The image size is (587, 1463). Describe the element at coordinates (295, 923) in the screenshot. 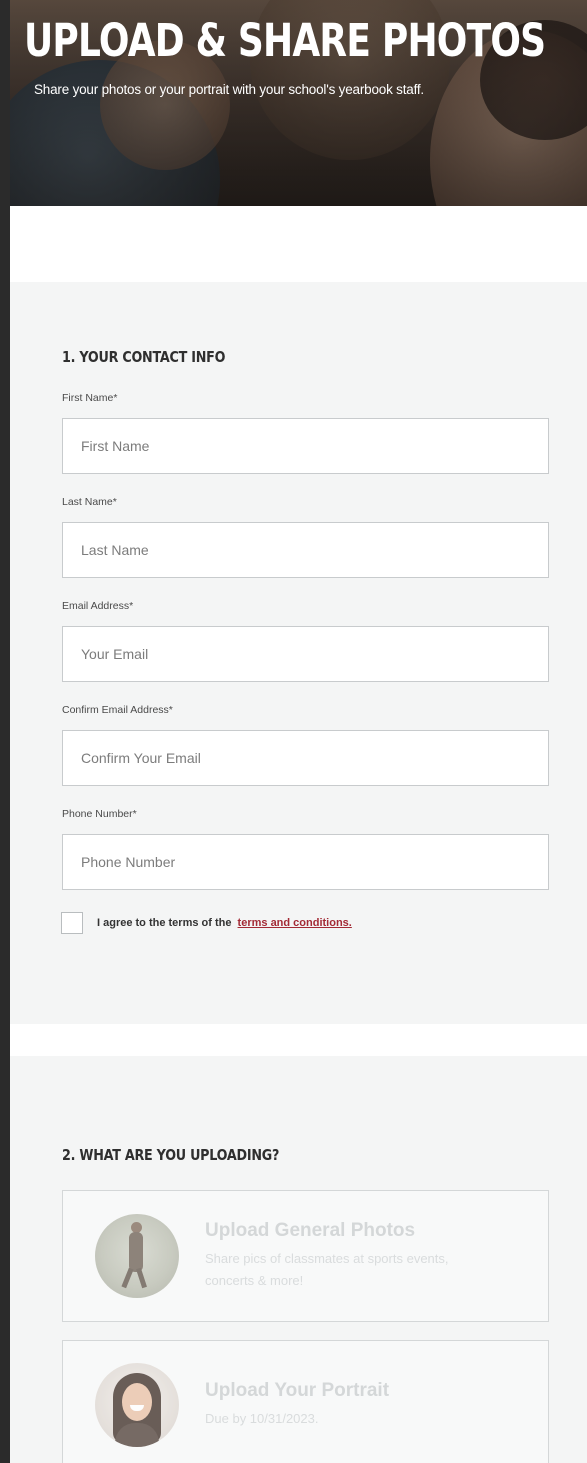

I see `terms-link: terms and conditions.` at that location.